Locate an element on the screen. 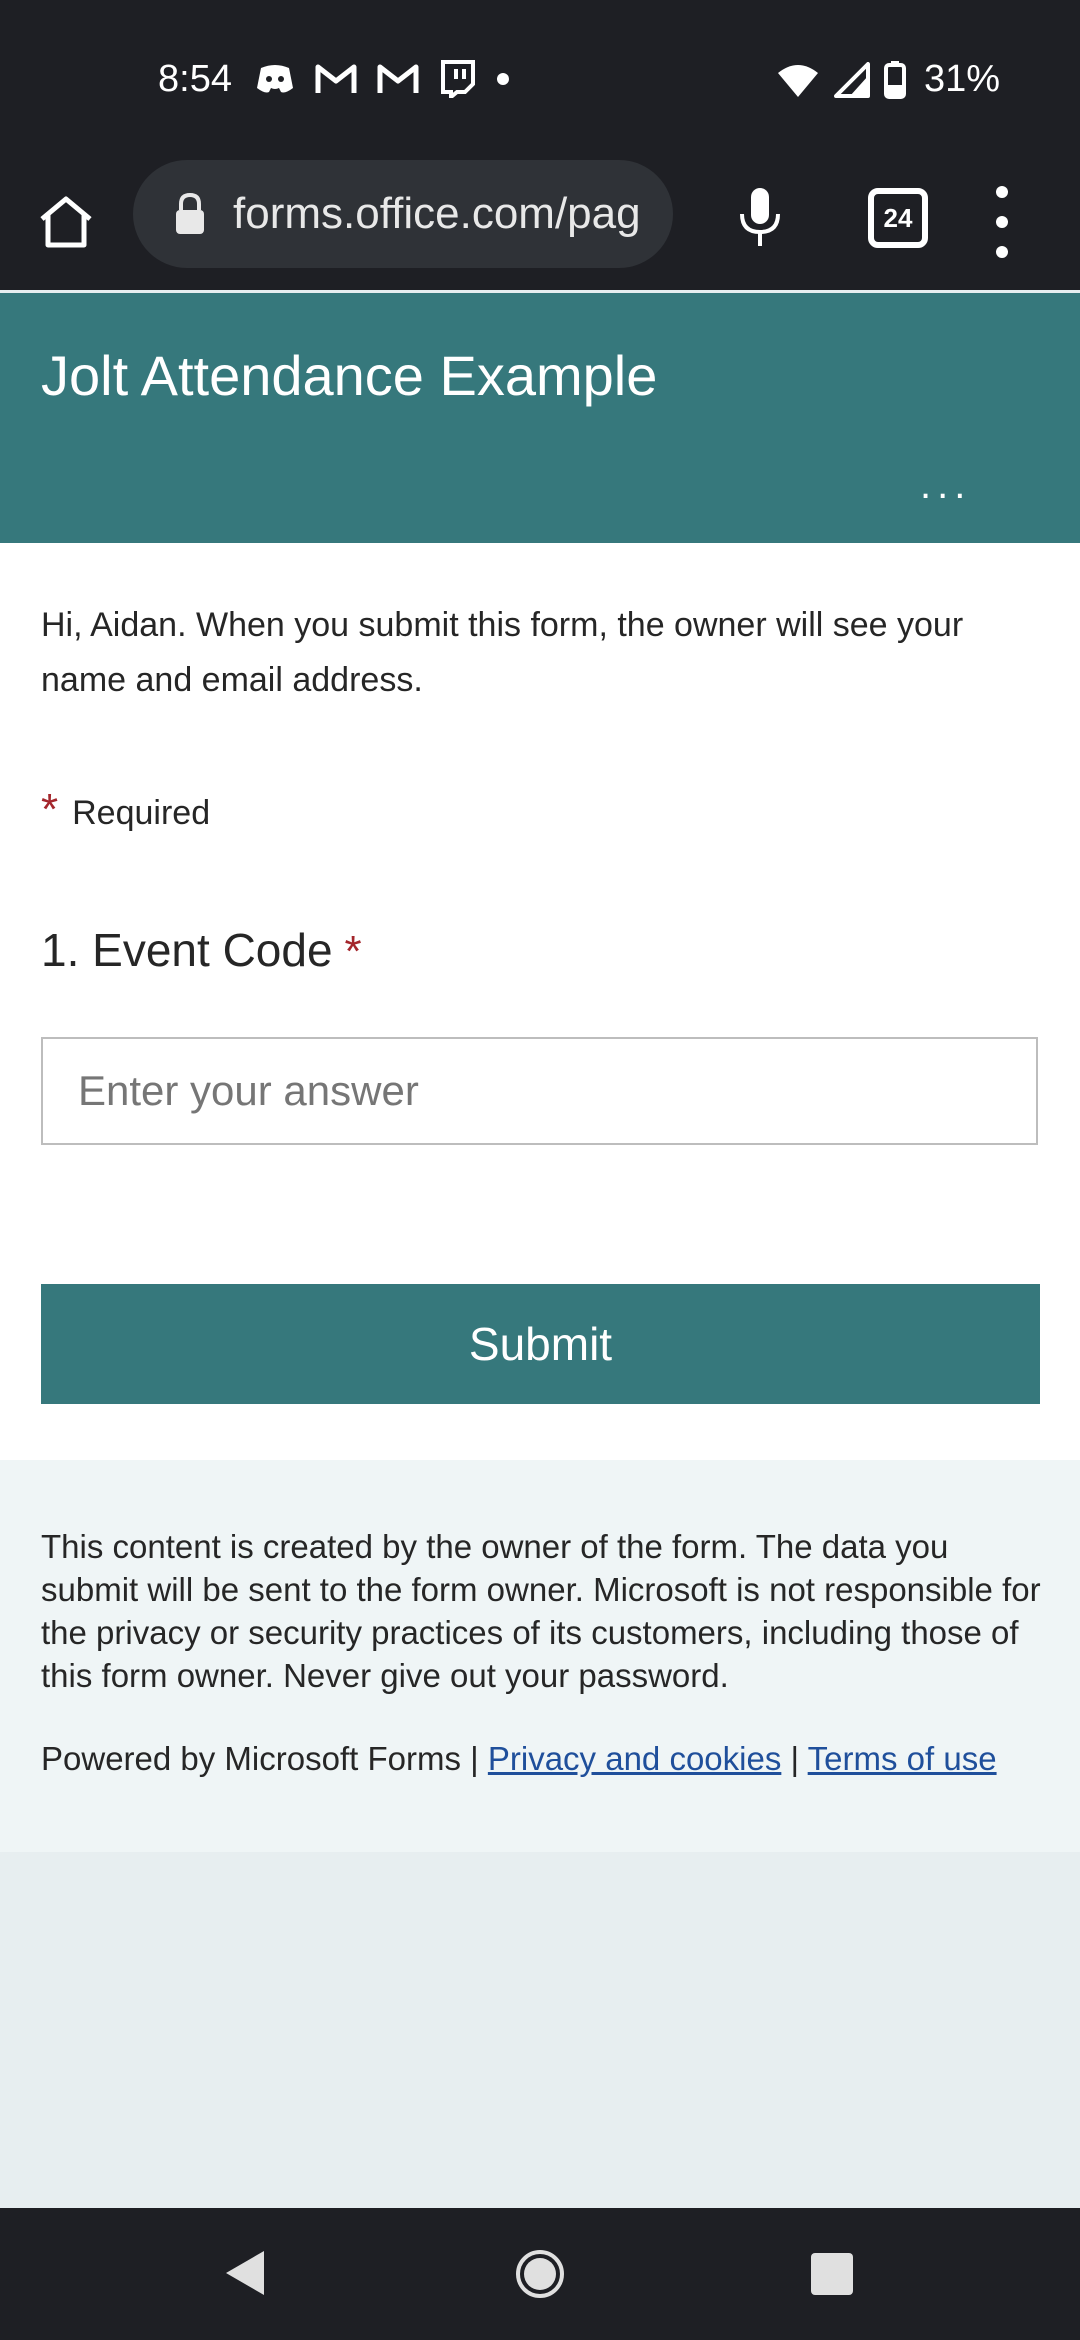 The width and height of the screenshot is (1080, 2340). battery-percent: 31% is located at coordinates (961, 79).